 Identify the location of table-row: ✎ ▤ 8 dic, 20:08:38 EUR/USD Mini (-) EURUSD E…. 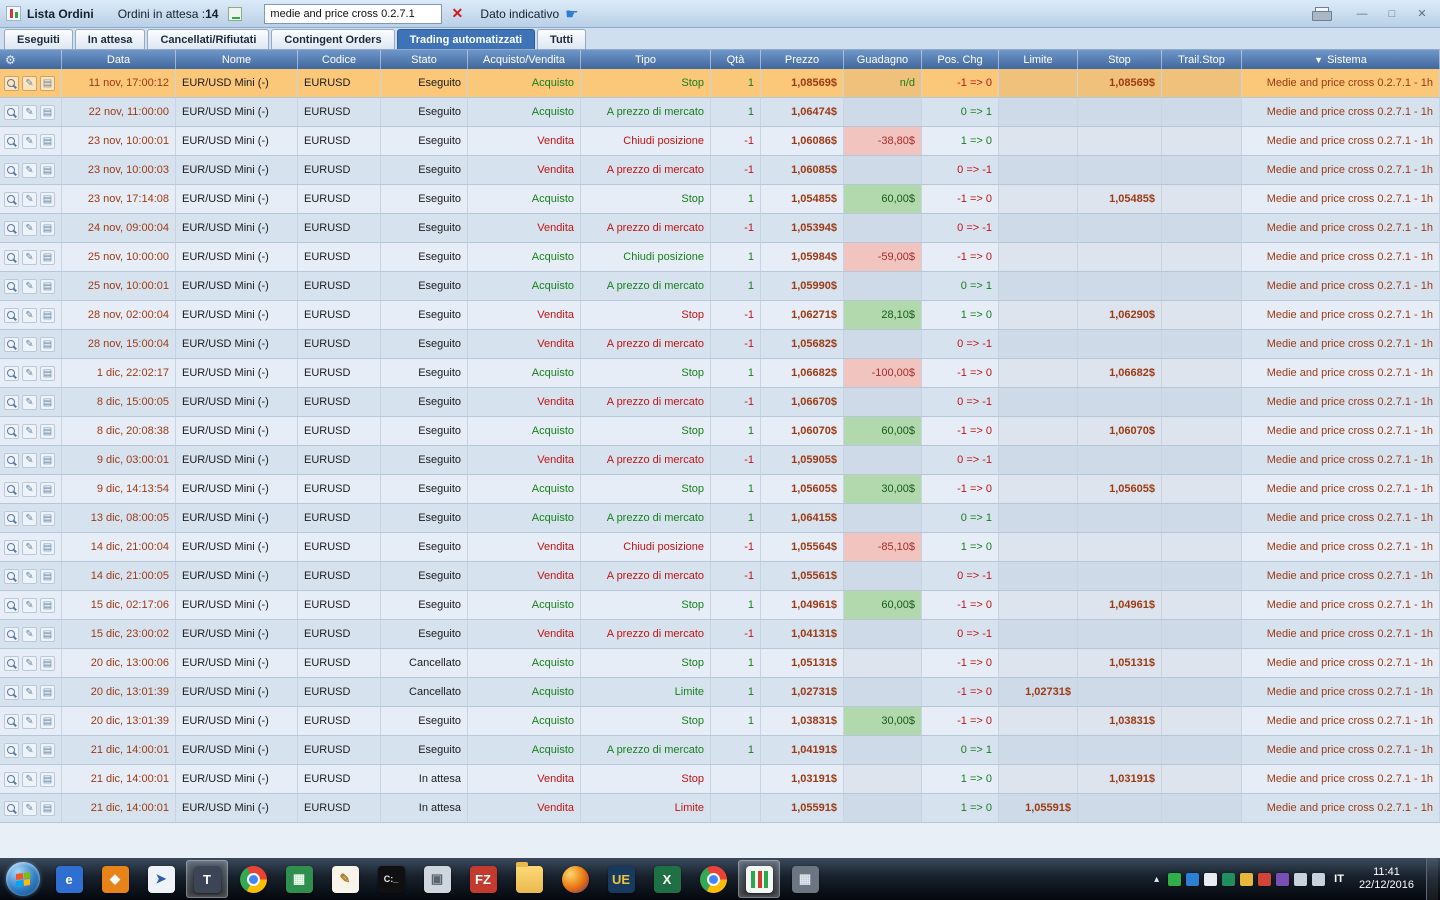
(720, 431).